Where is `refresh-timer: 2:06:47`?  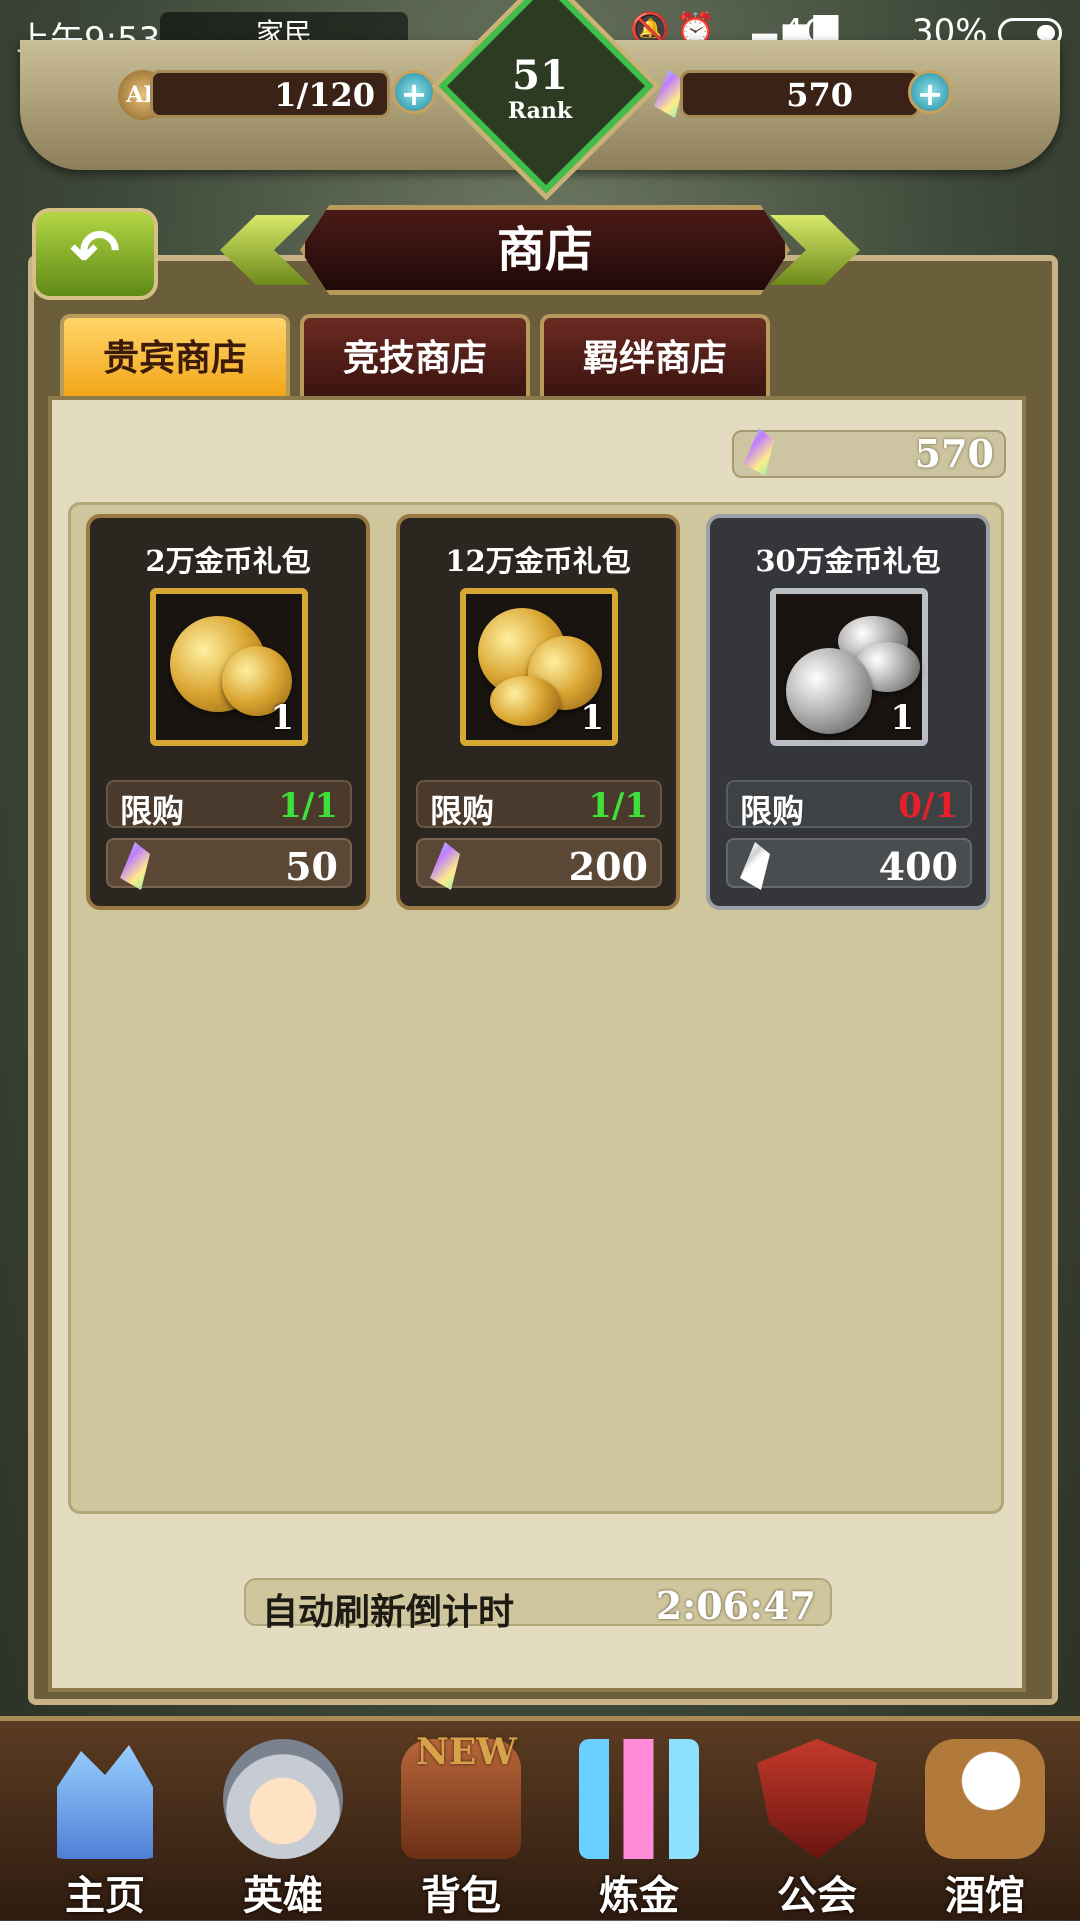 refresh-timer: 2:06:47 is located at coordinates (735, 1605).